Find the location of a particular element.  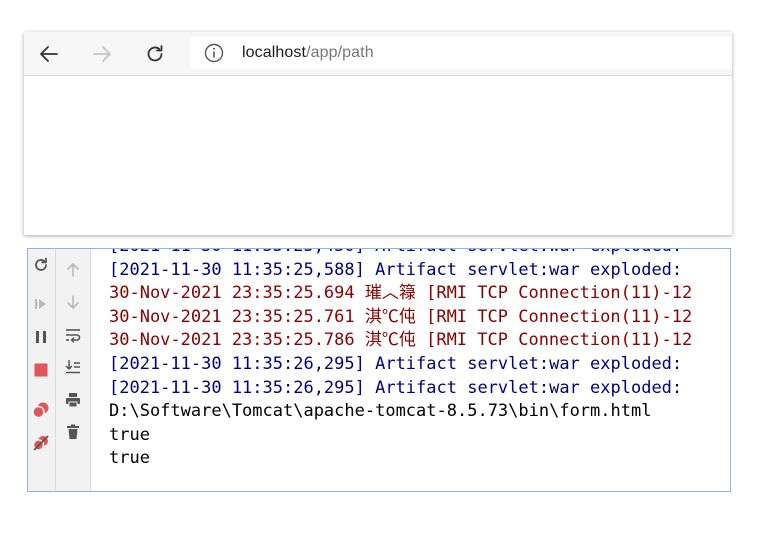

breakpoints-icon is located at coordinates (40, 410).